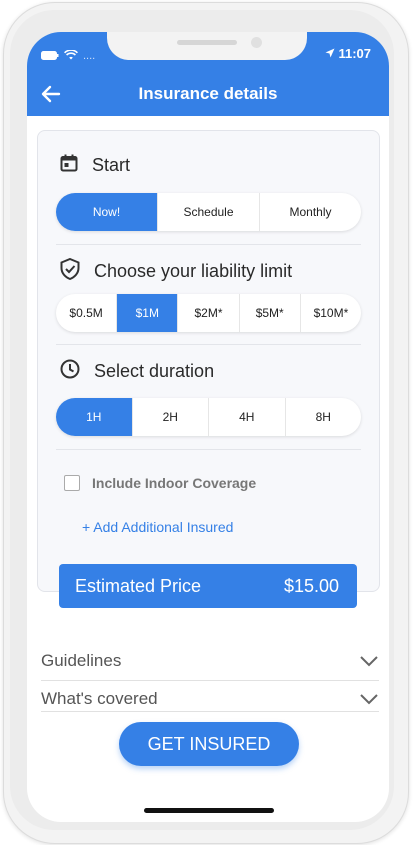 The width and height of the screenshot is (414, 845). I want to click on add-additional-insured-link: + Add Additional Insured, so click(157, 527).